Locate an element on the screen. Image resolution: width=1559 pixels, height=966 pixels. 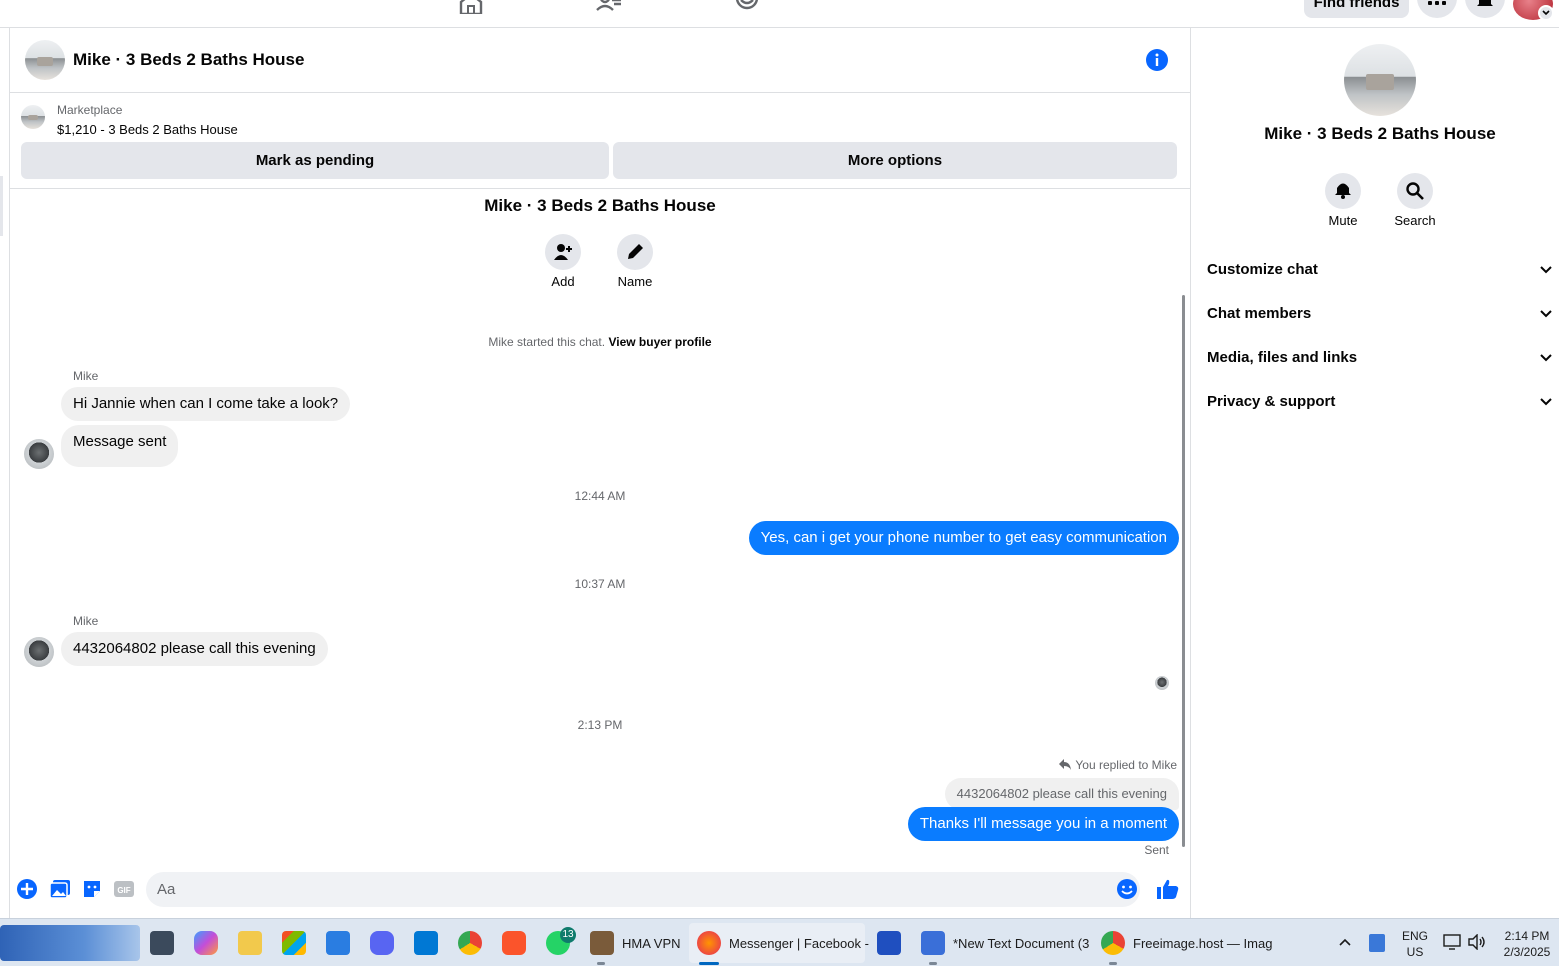
whatsapp-badge: 13 is located at coordinates (568, 935).